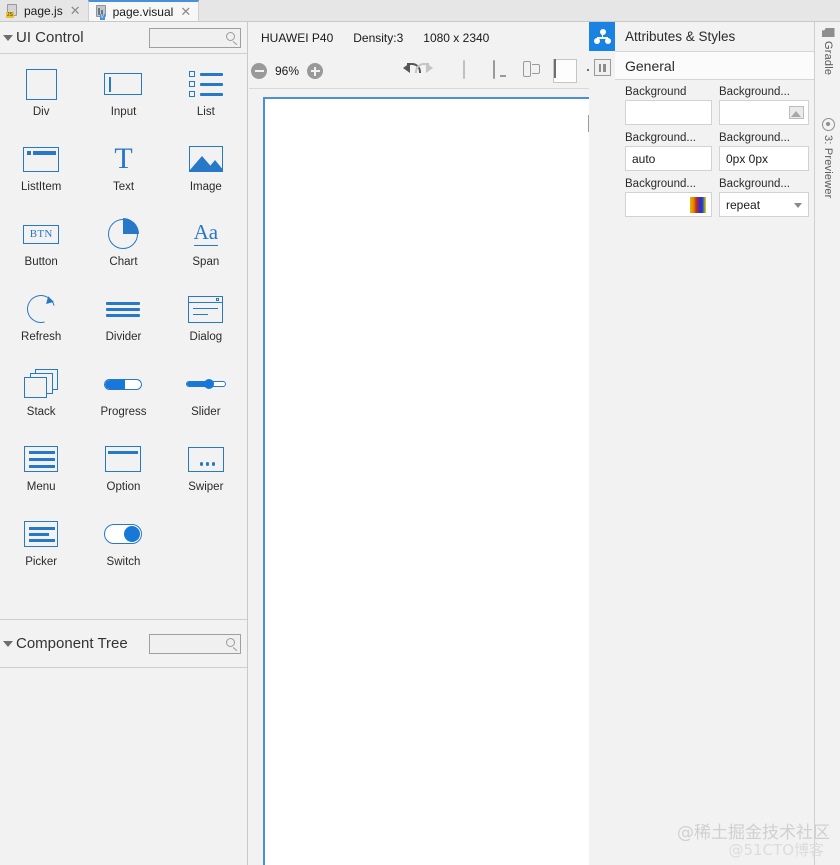 The height and width of the screenshot is (865, 840). I want to click on rail-item-label: Gradle, so click(828, 58).